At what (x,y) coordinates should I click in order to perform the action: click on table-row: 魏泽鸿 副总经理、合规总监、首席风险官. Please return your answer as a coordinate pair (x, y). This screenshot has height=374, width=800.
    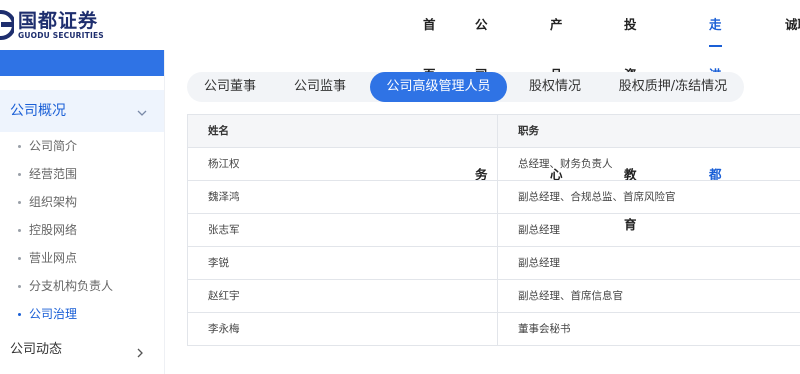
    Looking at the image, I should click on (494, 197).